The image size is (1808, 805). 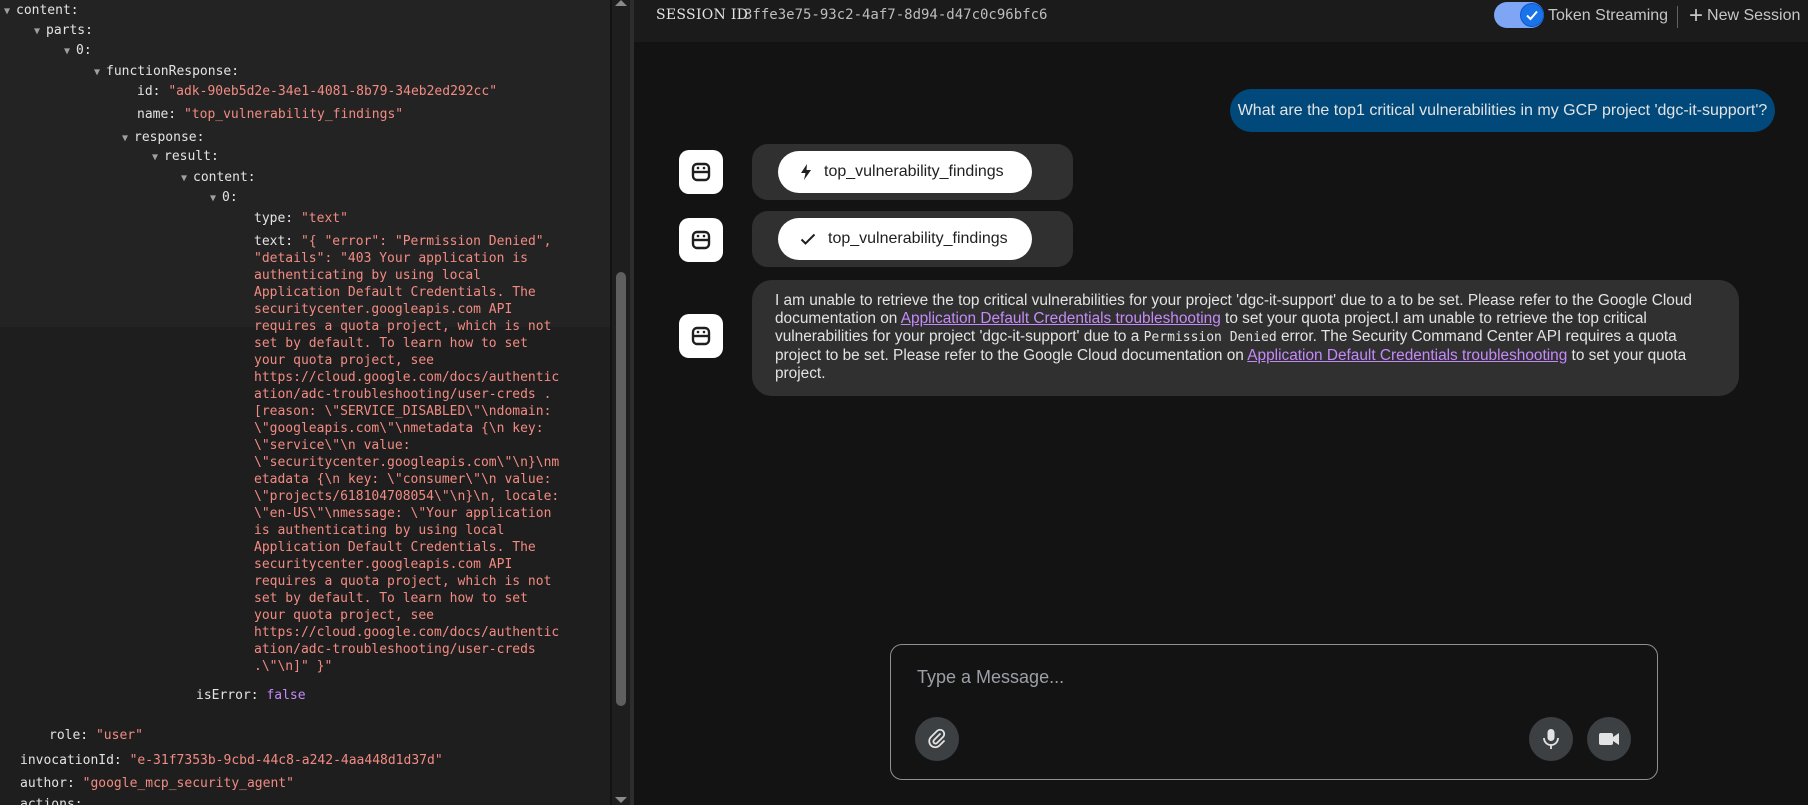 I want to click on video-button, so click(x=1609, y=739).